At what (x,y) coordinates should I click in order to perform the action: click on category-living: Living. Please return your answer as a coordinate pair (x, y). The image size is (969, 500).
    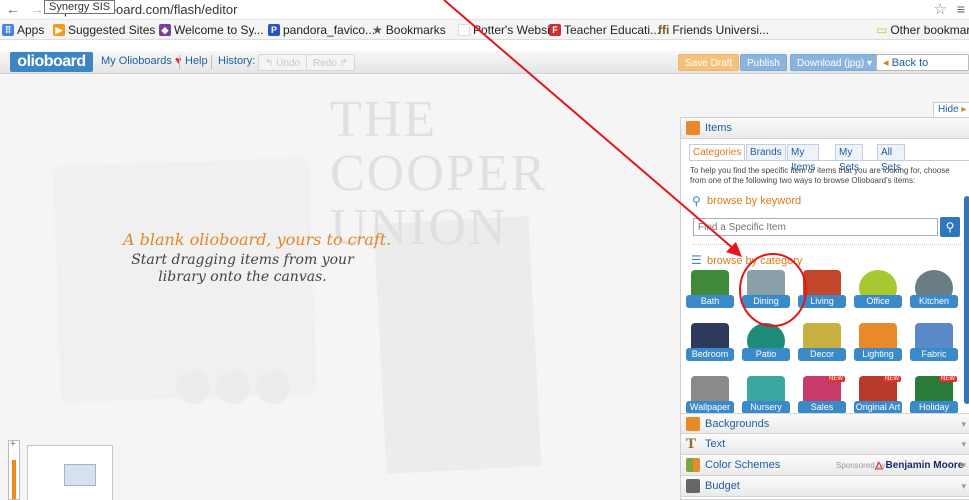
    Looking at the image, I should click on (822, 293).